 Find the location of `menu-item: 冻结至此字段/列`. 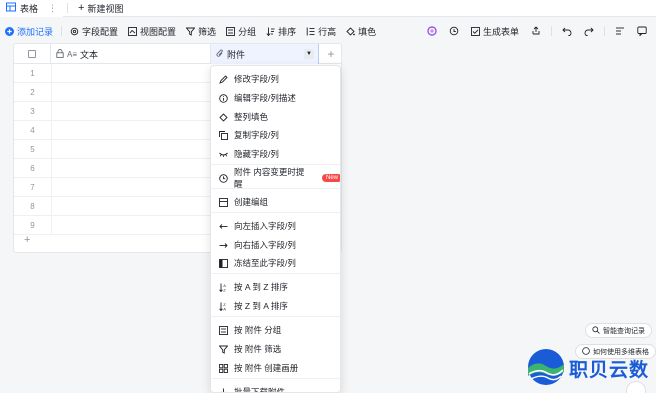

menu-item: 冻结至此字段/列 is located at coordinates (275, 263).